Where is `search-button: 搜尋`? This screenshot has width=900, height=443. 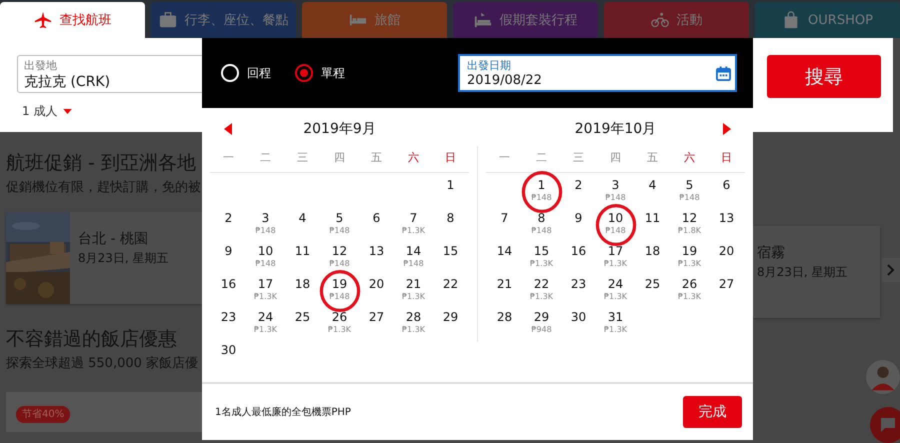 search-button: 搜尋 is located at coordinates (824, 76).